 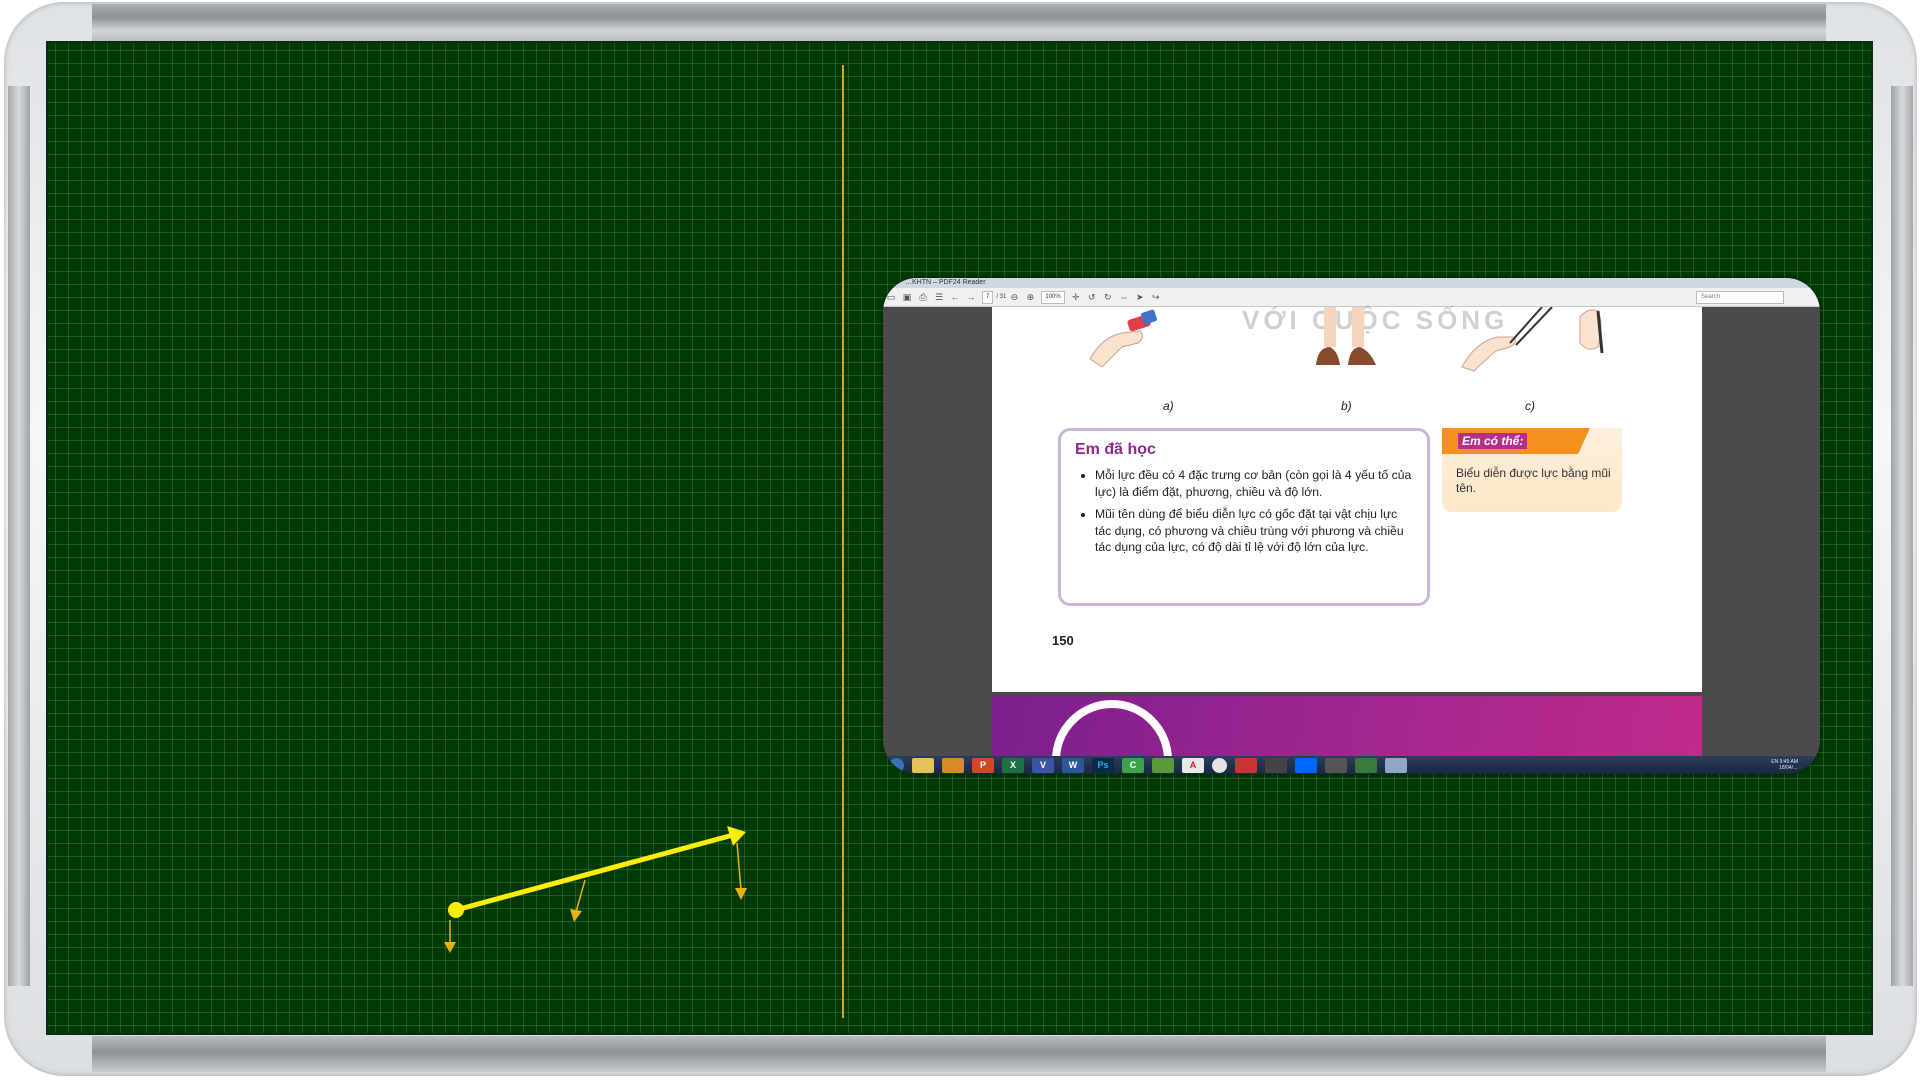 I want to click on zoom-in-icon: ⊕, so click(x=1030, y=297).